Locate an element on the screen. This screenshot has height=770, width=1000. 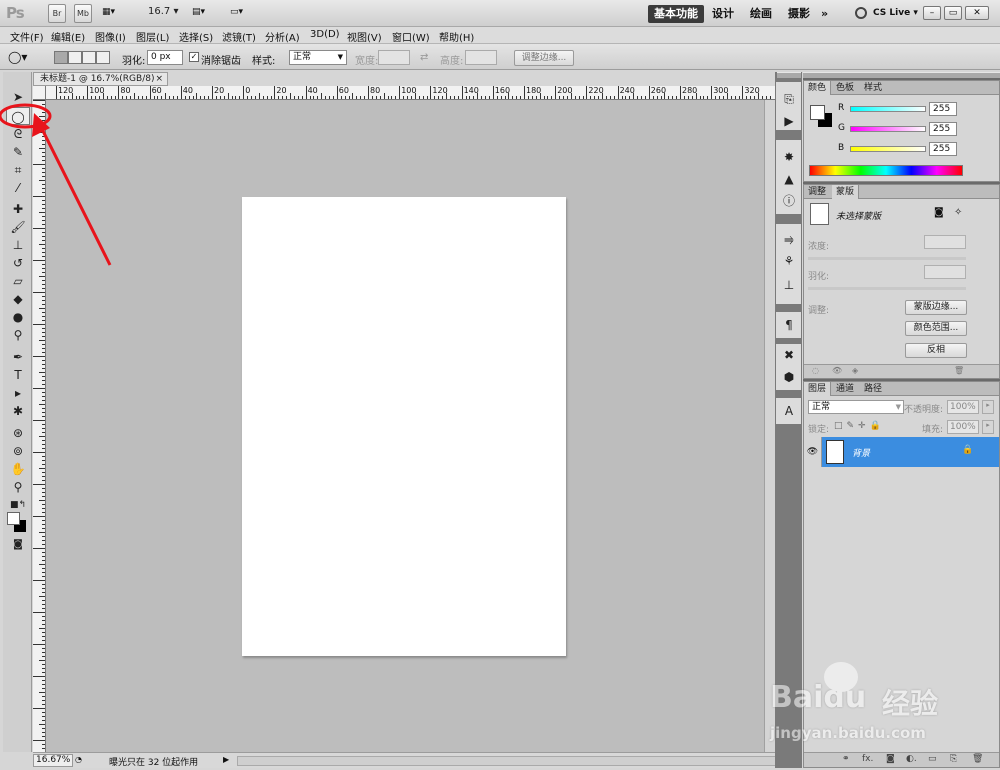
style-select: 正常 ▼ is located at coordinates (318, 57).